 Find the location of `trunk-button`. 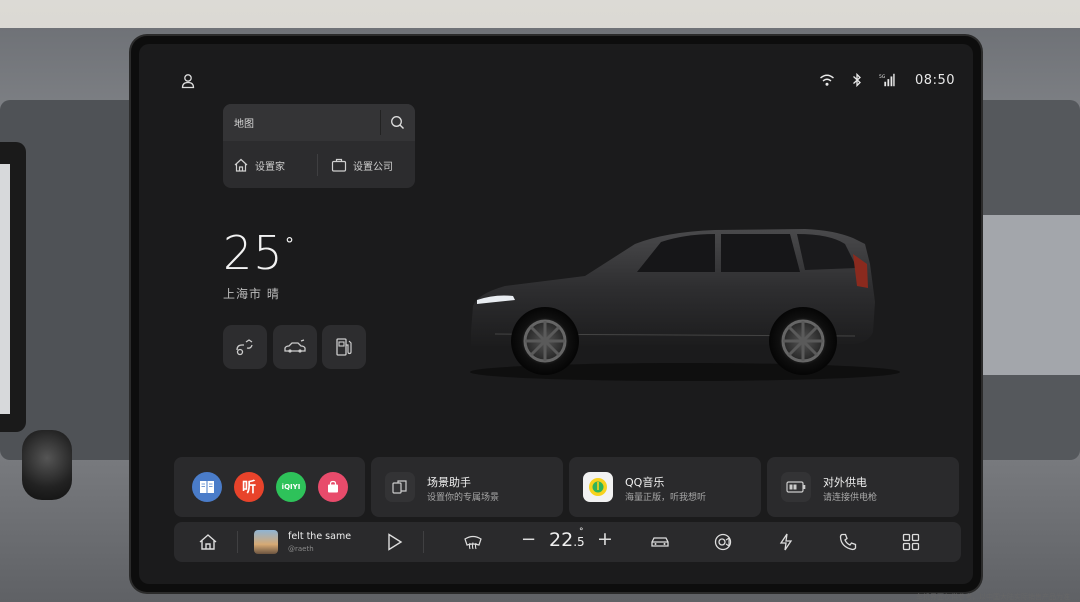

trunk-button is located at coordinates (295, 347).